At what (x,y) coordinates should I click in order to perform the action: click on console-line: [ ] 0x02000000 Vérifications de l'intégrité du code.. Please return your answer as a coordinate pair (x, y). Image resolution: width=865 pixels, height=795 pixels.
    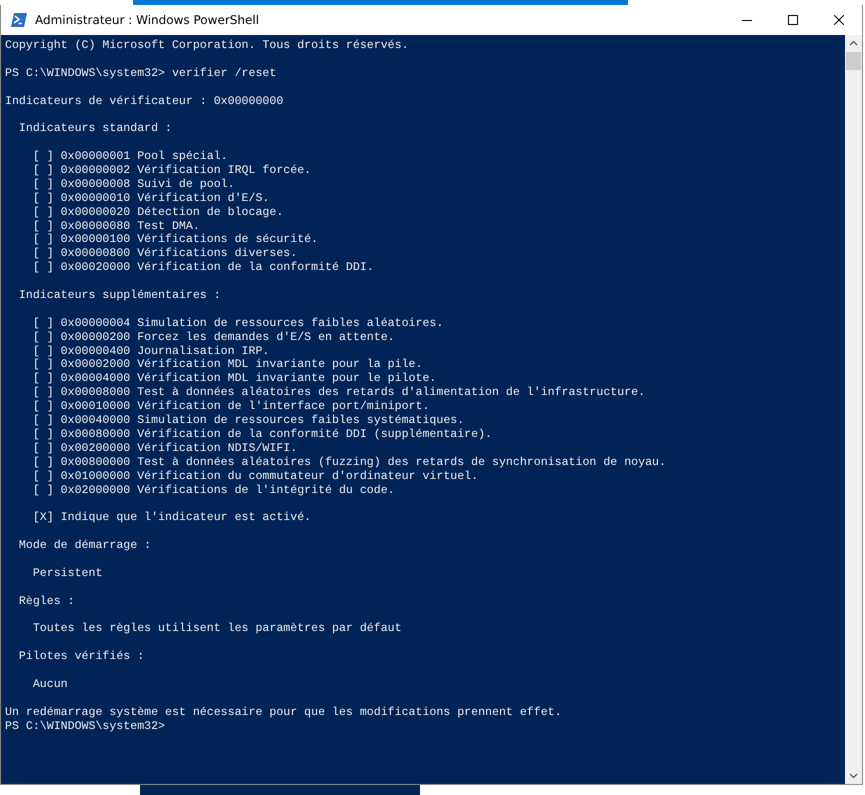
    Looking at the image, I should click on (213, 491).